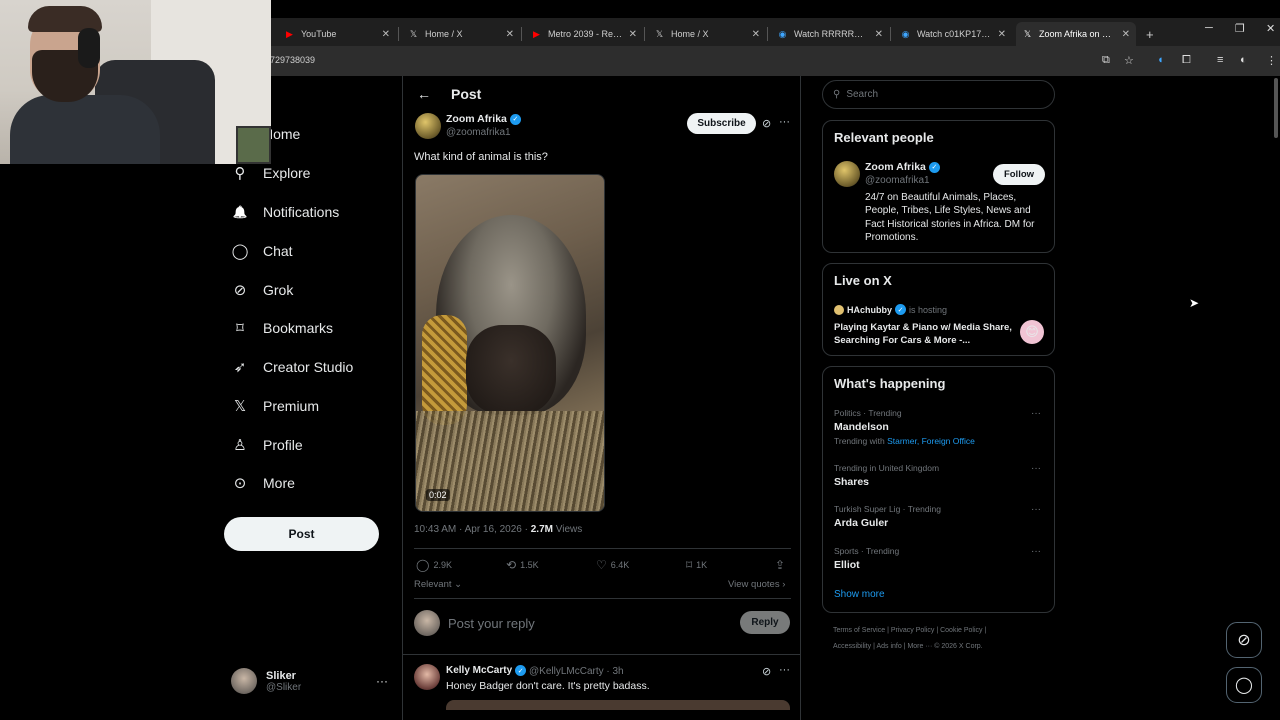 The width and height of the screenshot is (1280, 720). What do you see at coordinates (576, 671) in the screenshot?
I see `reply-author-handle: @KellyLMcCarty · 3h` at bounding box center [576, 671].